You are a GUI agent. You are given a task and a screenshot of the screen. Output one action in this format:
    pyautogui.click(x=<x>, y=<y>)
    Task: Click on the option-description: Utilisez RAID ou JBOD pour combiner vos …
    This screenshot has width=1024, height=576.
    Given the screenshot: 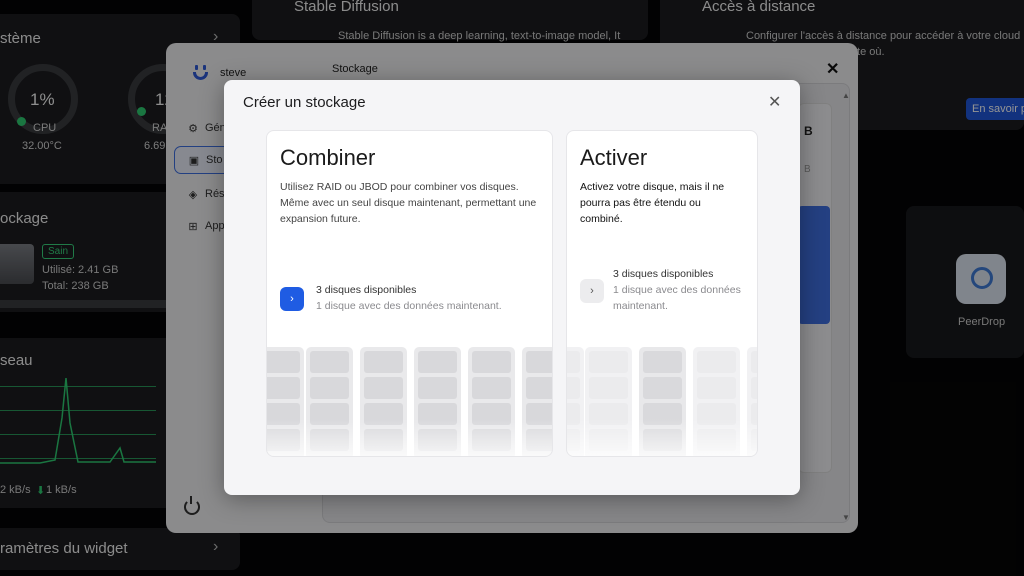 What is the action you would take?
    pyautogui.click(x=408, y=203)
    